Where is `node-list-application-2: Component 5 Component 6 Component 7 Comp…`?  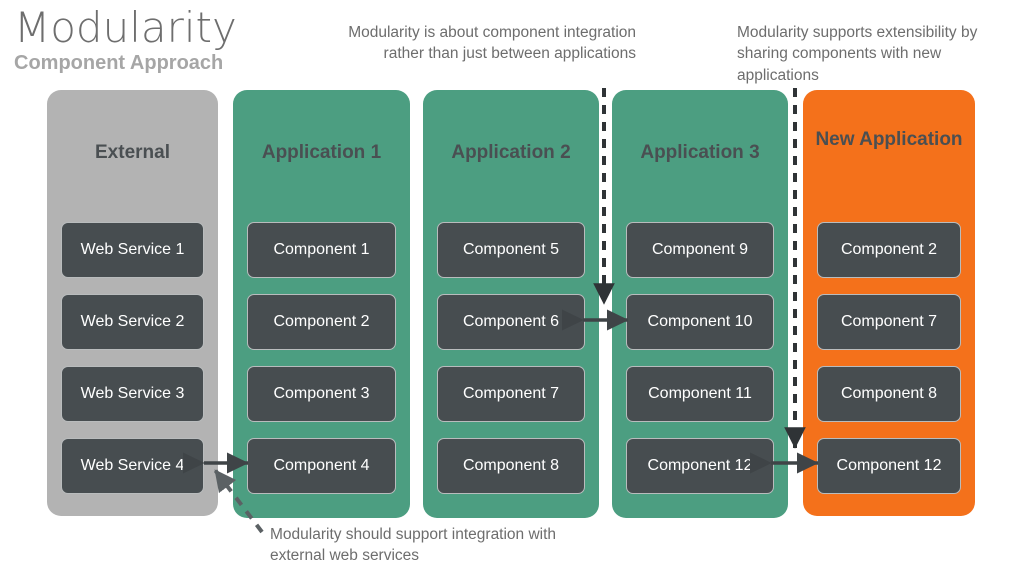
node-list-application-2: Component 5 Component 6 Component 7 Comp… is located at coordinates (511, 358).